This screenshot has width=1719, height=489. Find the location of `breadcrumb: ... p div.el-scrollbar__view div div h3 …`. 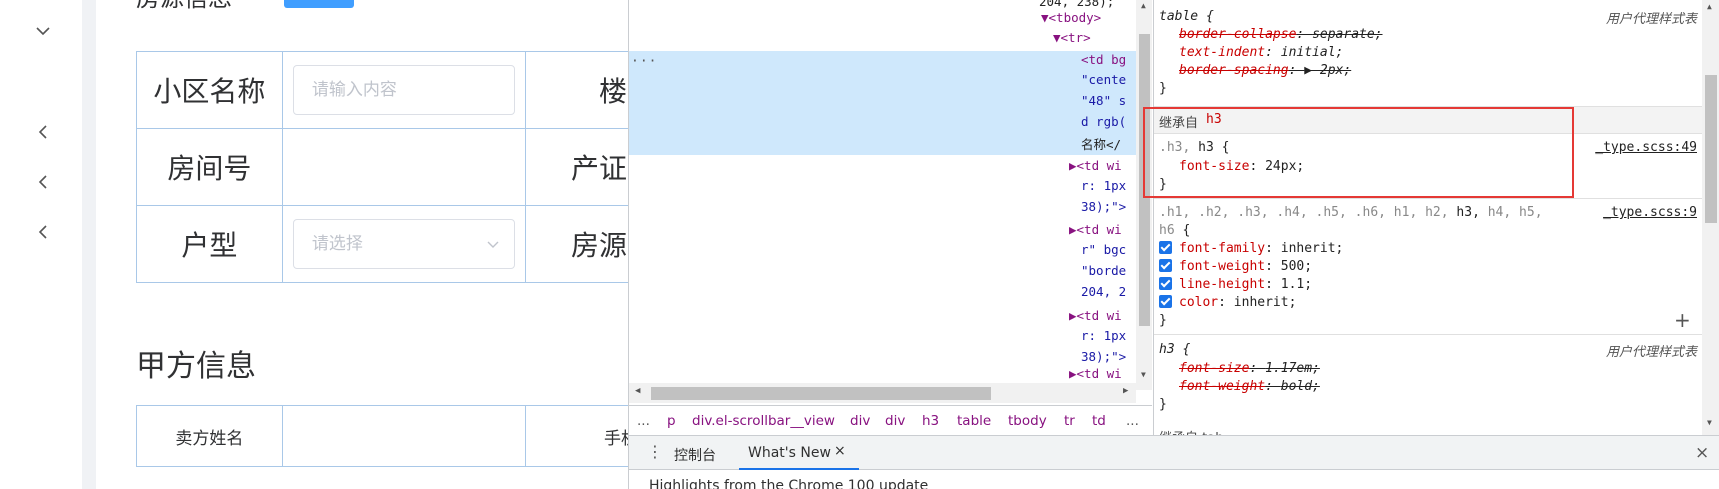

breadcrumb: ... p div.el-scrollbar__view div div h3 … is located at coordinates (890, 420).